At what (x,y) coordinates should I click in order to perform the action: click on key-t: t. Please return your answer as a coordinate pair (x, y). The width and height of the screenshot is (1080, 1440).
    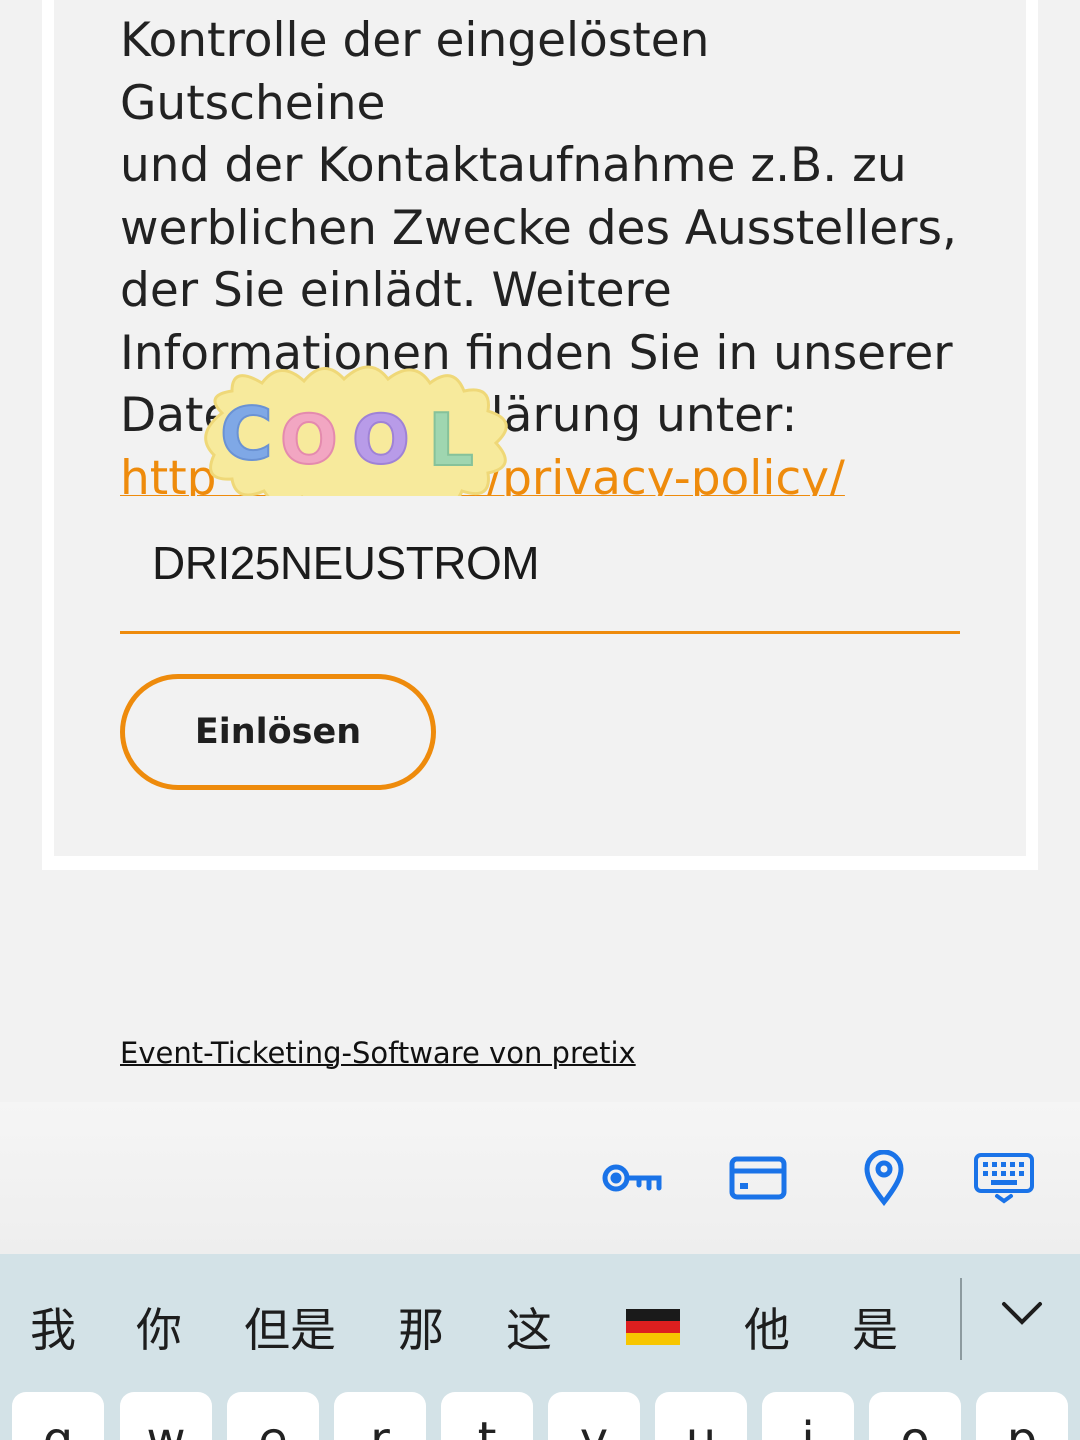
    Looking at the image, I should click on (487, 1416).